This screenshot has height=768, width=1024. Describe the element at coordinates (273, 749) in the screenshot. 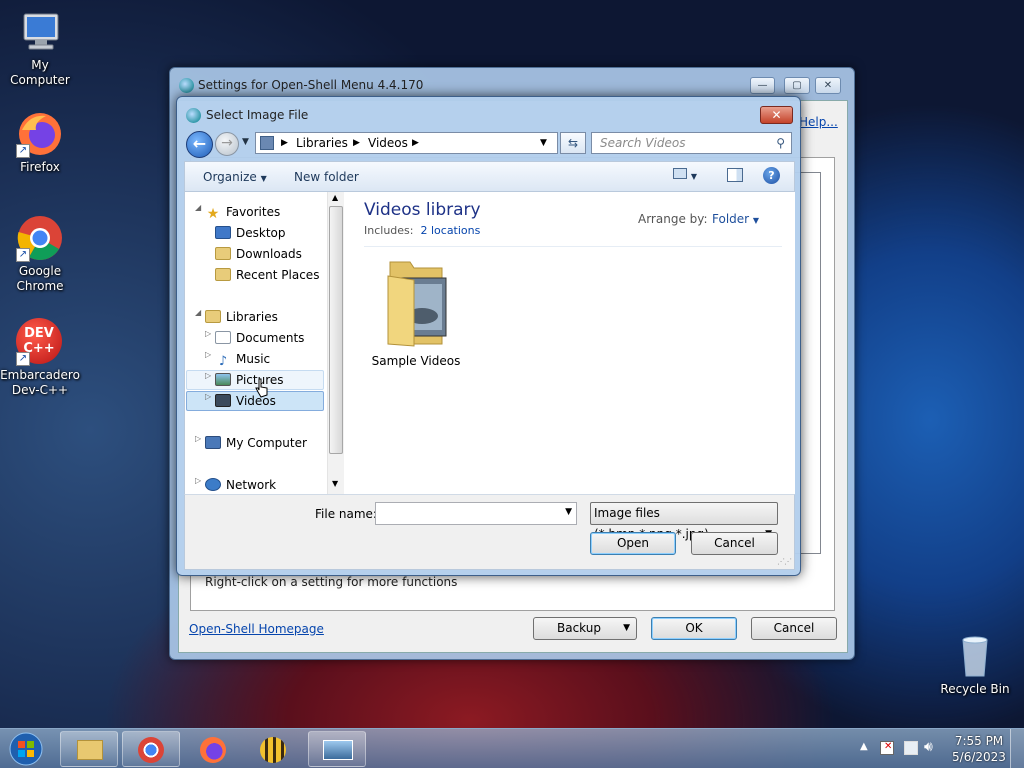

I see `taskbar-devcpp-app` at that location.